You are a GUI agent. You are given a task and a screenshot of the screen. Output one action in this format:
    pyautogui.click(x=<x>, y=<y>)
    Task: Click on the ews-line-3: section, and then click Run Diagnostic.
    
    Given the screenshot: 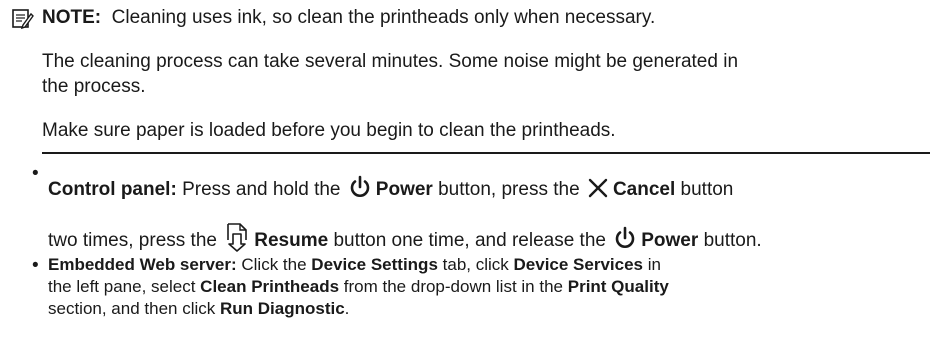 What is the action you would take?
    pyautogui.click(x=198, y=309)
    